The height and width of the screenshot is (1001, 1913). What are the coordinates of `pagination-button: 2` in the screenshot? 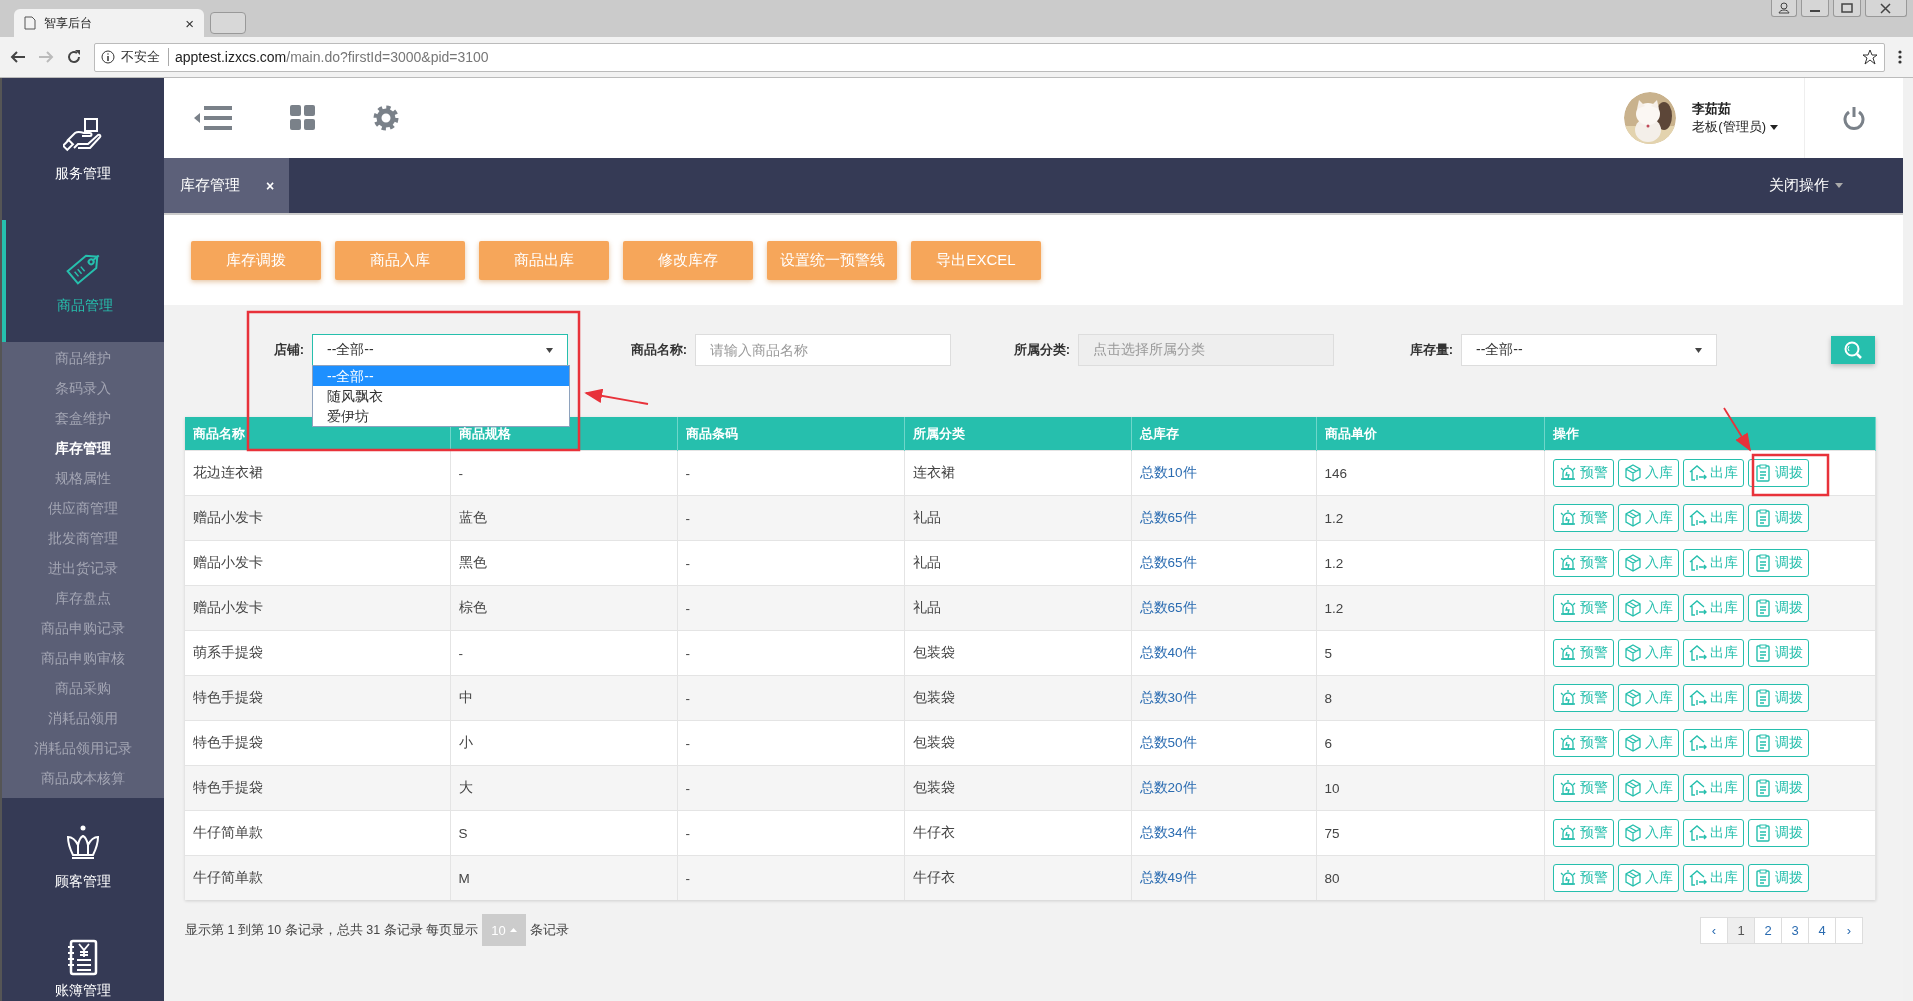 It's located at (1768, 930).